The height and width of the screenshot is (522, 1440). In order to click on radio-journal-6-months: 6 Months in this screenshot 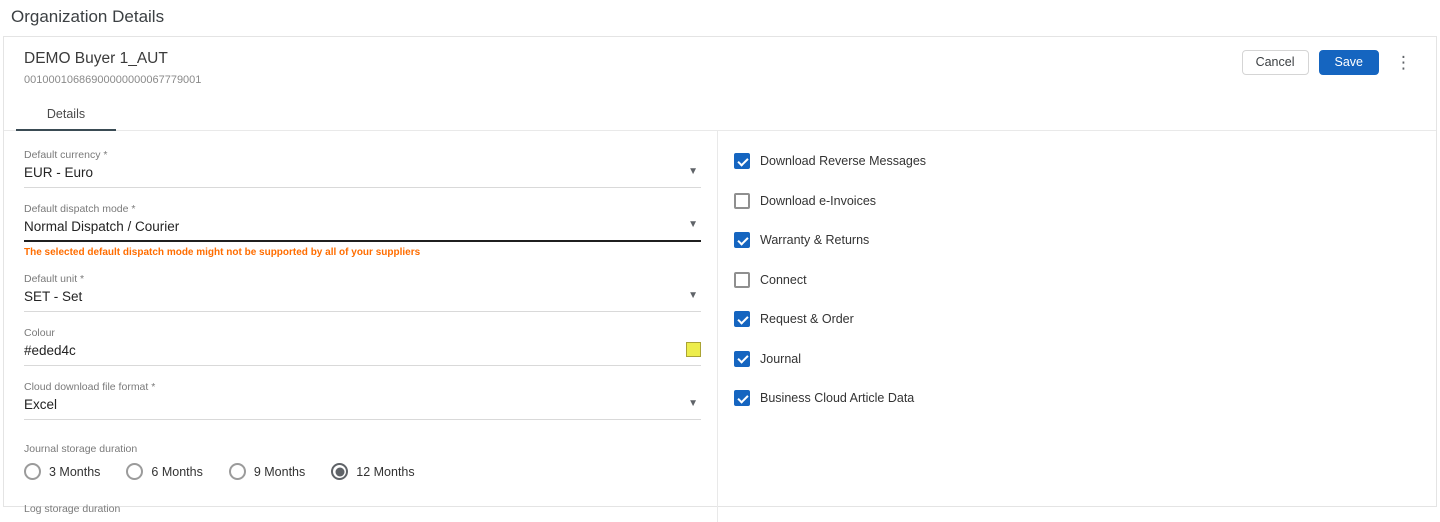, I will do `click(164, 471)`.